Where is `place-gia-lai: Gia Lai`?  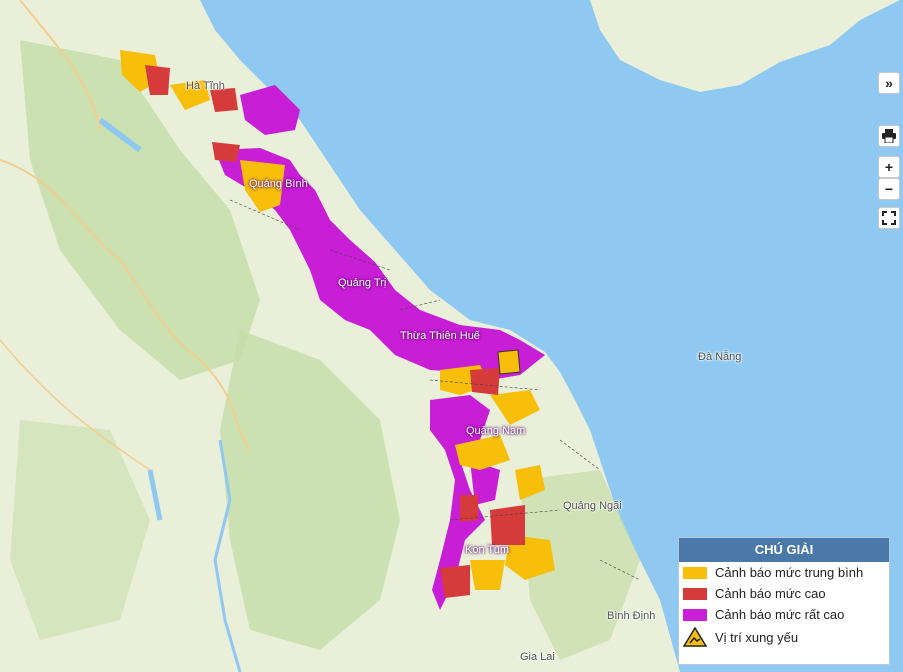 place-gia-lai: Gia Lai is located at coordinates (537, 657).